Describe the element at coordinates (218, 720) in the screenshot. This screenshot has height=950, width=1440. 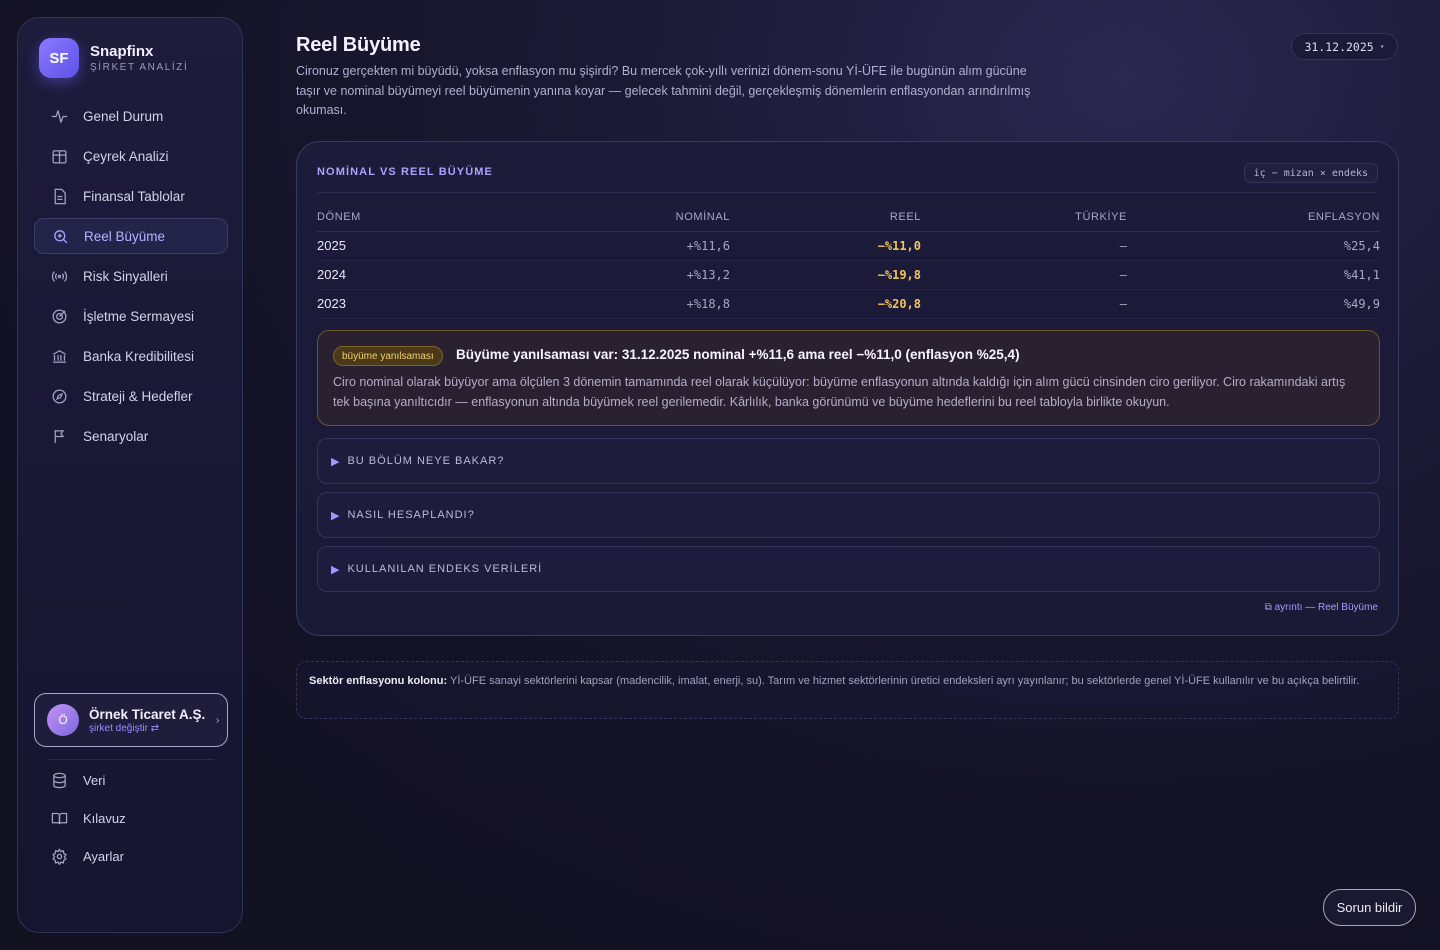
I see `chevron-icon: ›` at that location.